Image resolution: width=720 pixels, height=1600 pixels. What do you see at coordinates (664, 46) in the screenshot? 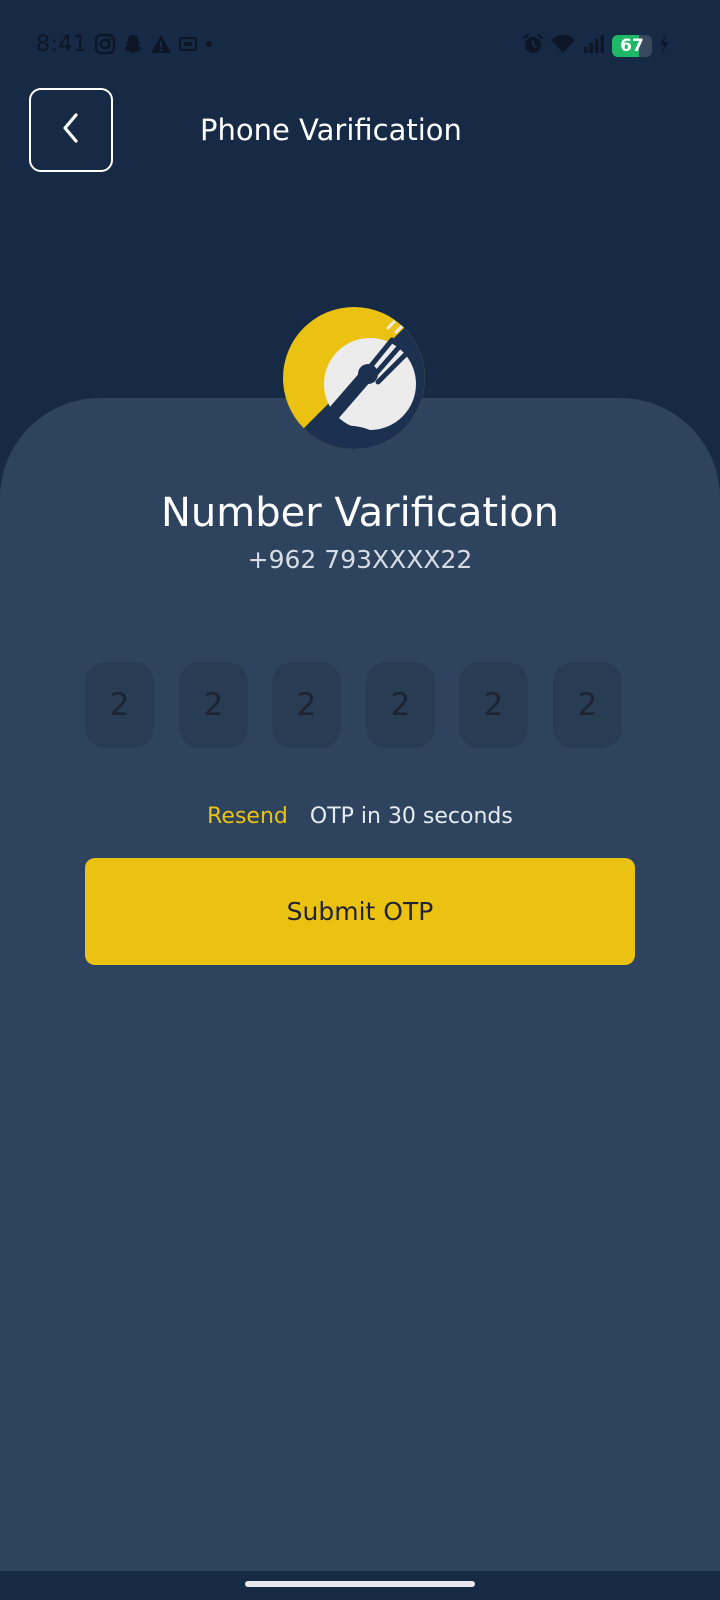
I see `charging-icon` at bounding box center [664, 46].